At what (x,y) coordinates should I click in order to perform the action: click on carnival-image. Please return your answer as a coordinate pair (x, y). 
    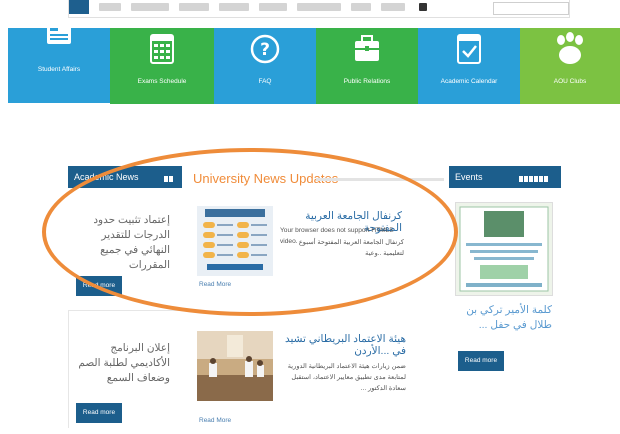
    Looking at the image, I should click on (235, 241).